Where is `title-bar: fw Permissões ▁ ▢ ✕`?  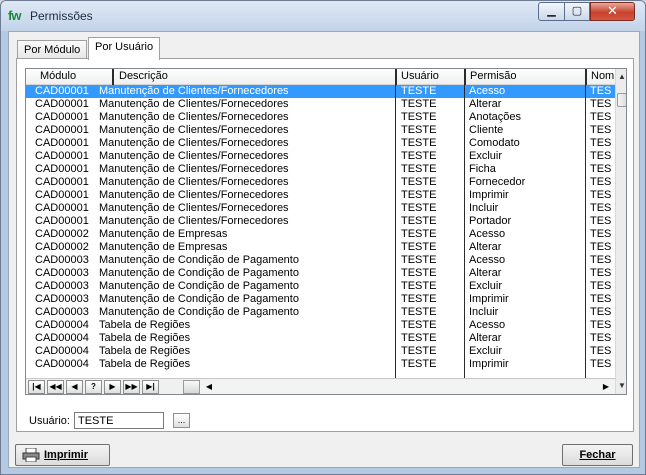 title-bar: fw Permissões ▁ ▢ ✕ is located at coordinates (323, 16).